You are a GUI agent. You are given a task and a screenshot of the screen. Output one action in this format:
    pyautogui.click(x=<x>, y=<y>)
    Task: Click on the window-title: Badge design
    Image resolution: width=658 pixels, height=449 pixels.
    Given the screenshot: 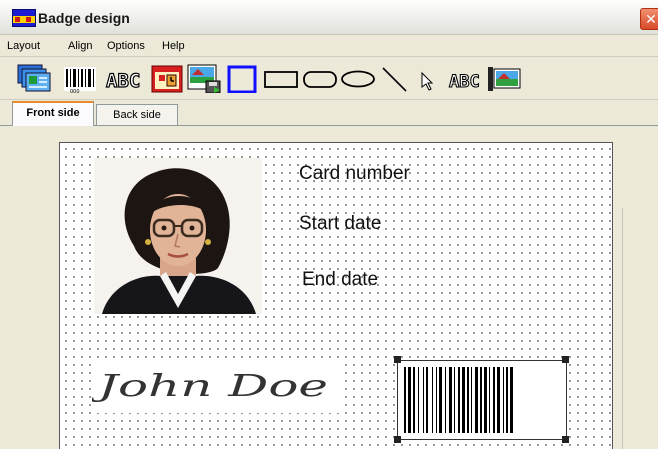 What is the action you would take?
    pyautogui.click(x=84, y=18)
    